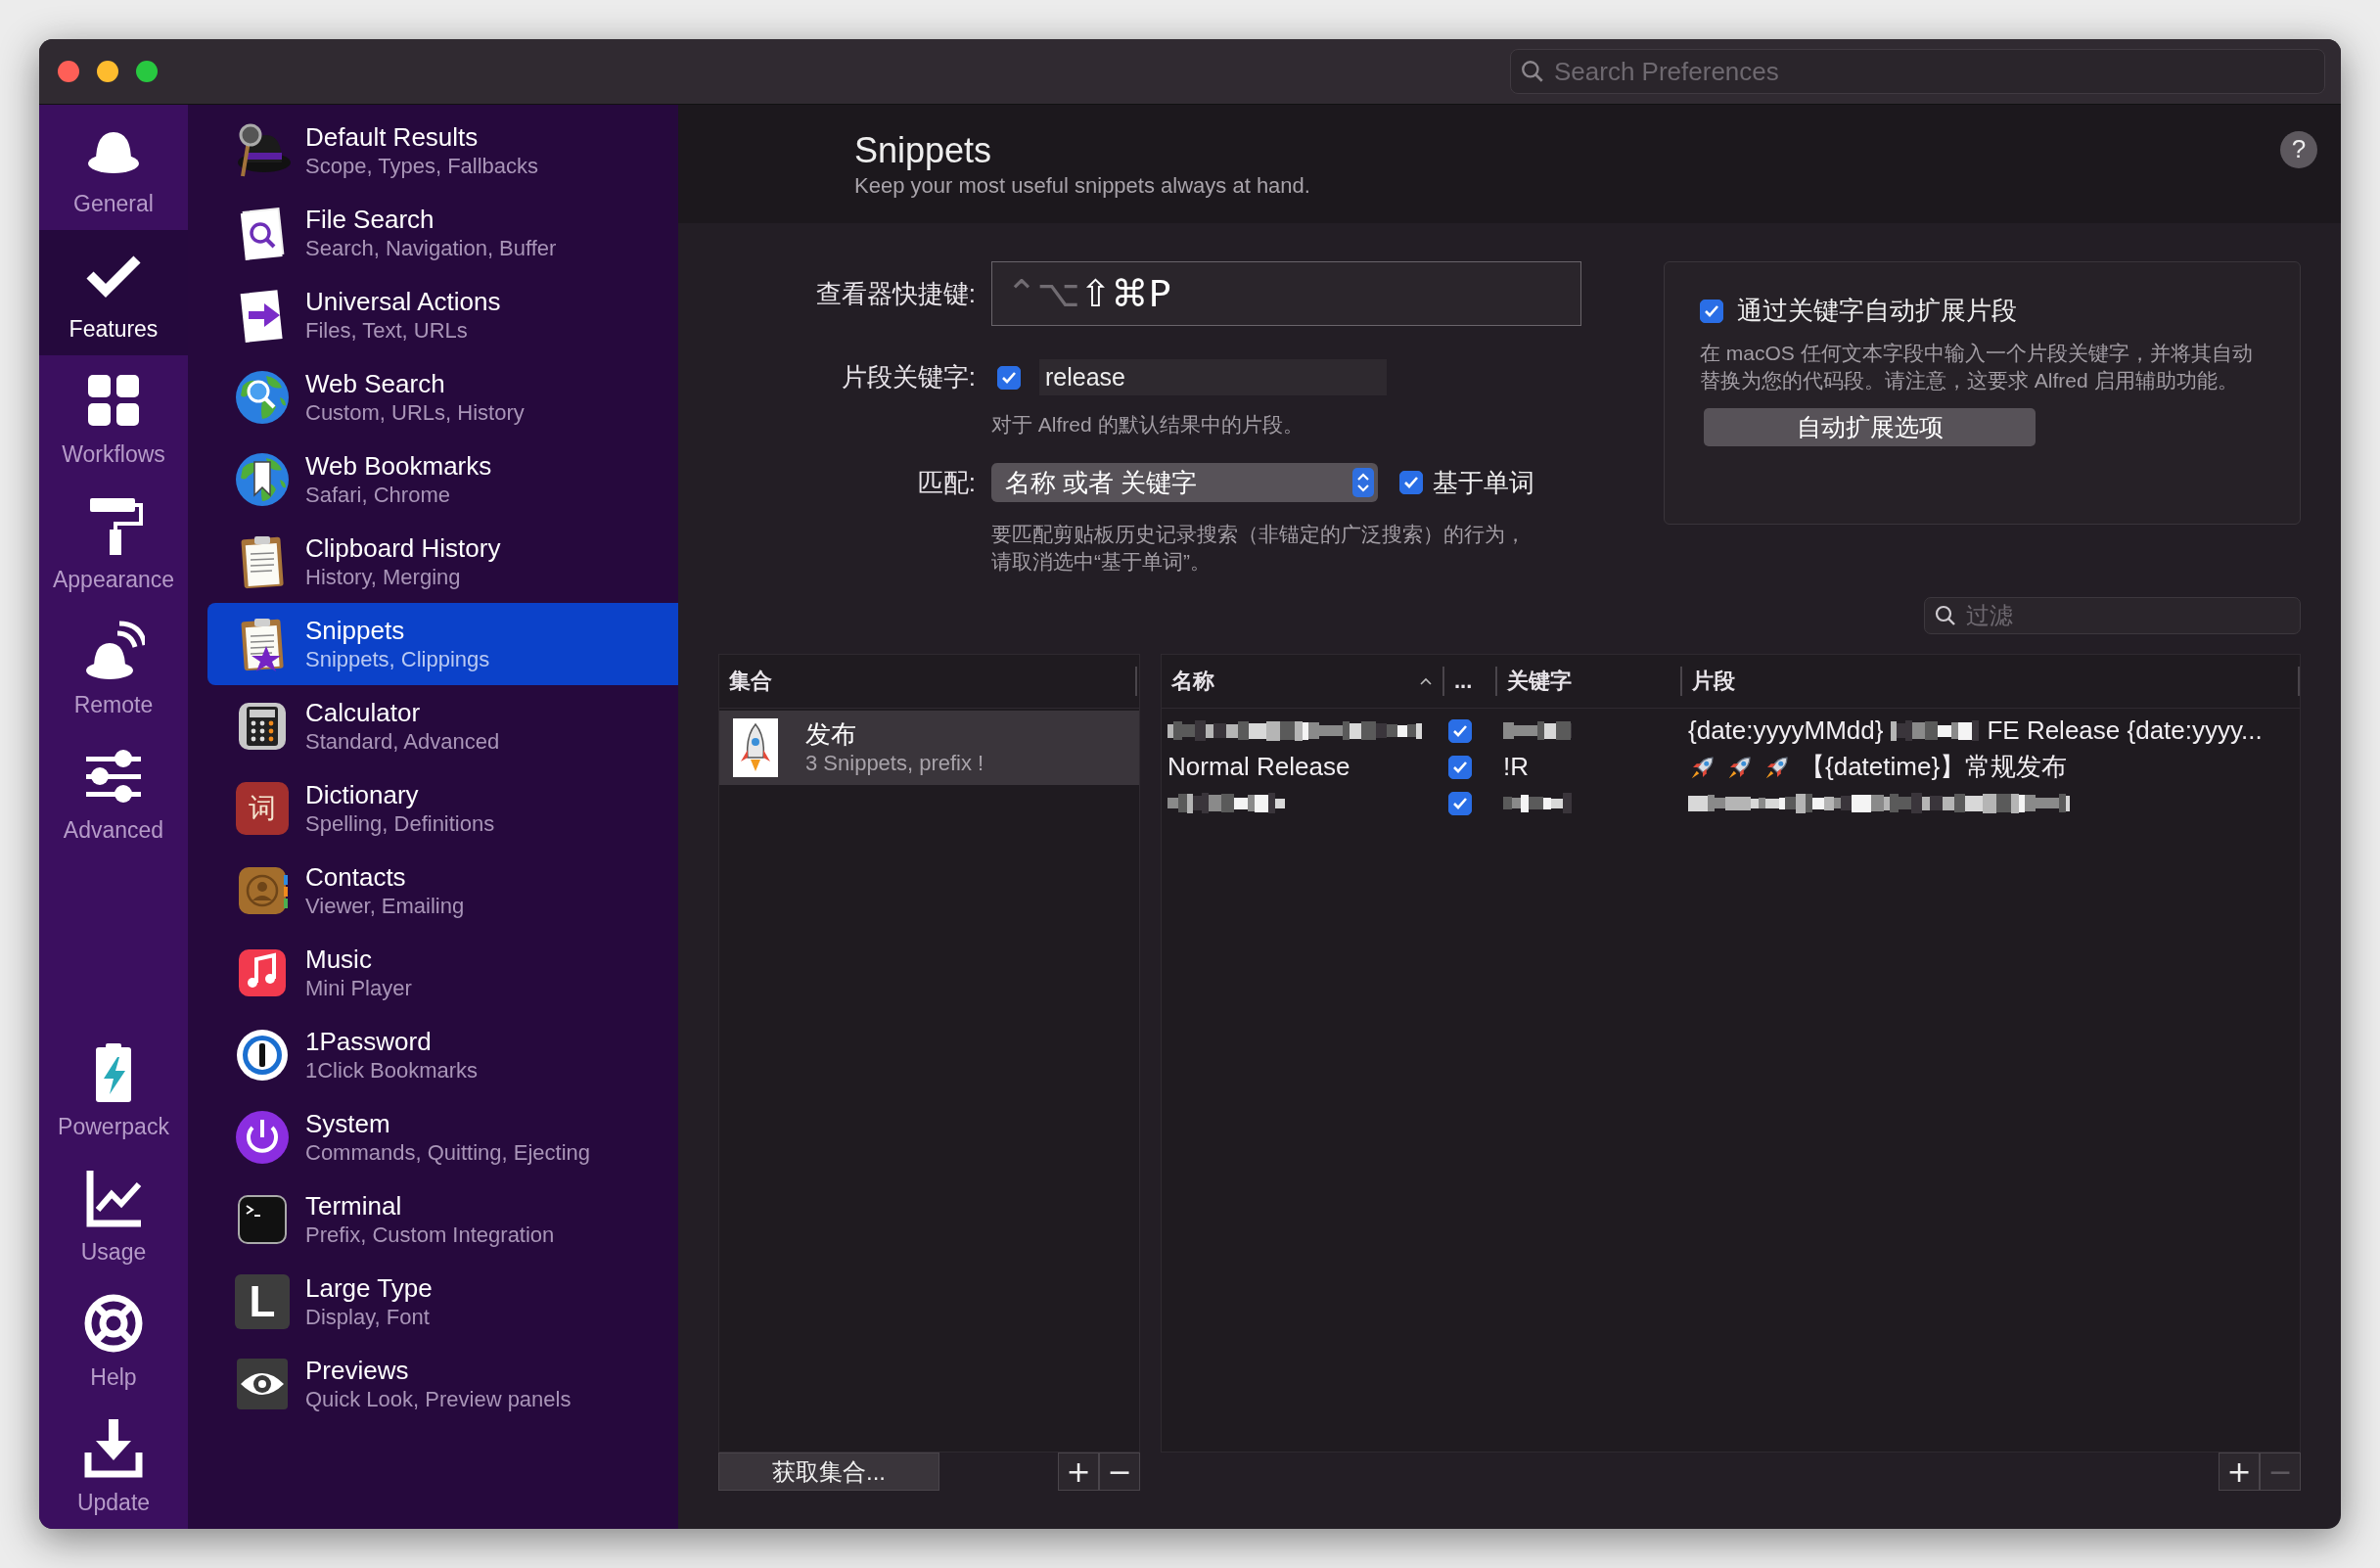 This screenshot has width=2380, height=1568. Describe the element at coordinates (894, 763) in the screenshot. I see `collection-detail: 3 Snippets, prefix !` at that location.